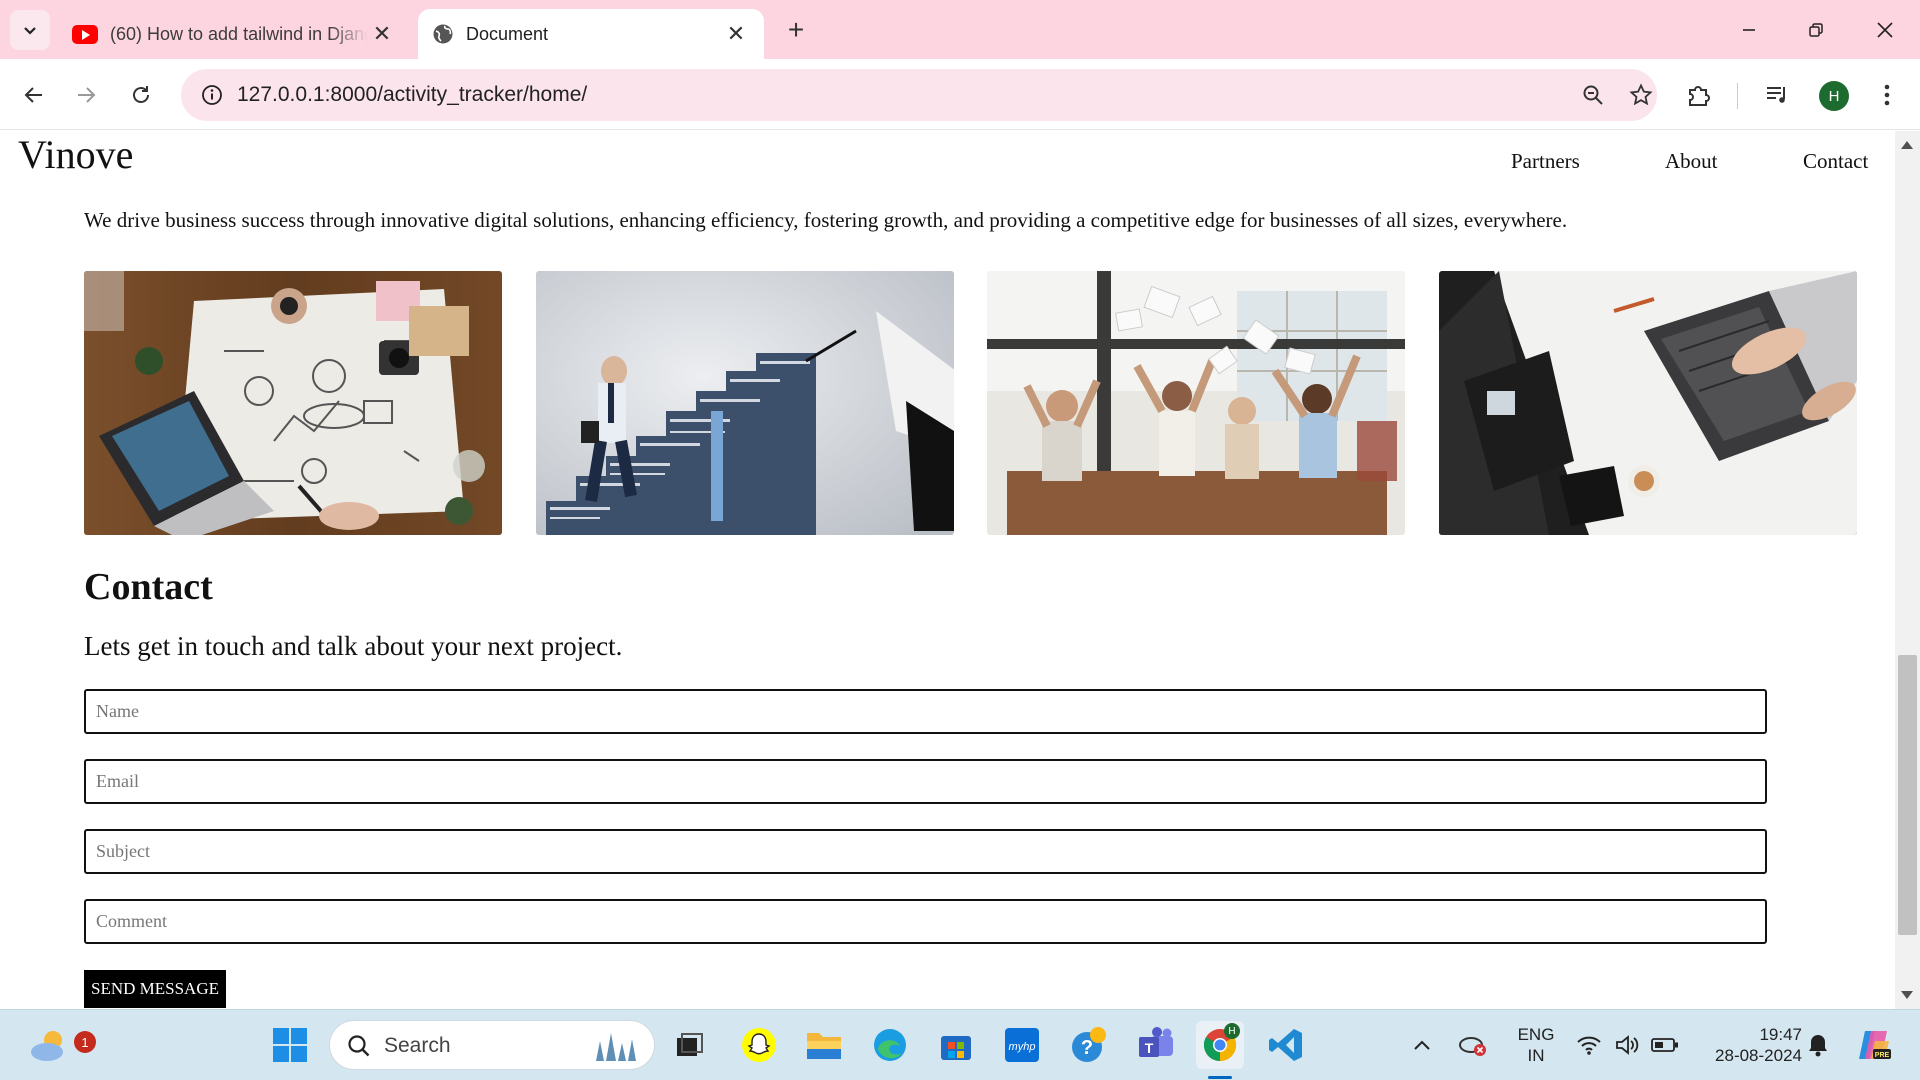 The height and width of the screenshot is (1080, 1920). Describe the element at coordinates (1220, 1045) in the screenshot. I see `chrome-app: H` at that location.